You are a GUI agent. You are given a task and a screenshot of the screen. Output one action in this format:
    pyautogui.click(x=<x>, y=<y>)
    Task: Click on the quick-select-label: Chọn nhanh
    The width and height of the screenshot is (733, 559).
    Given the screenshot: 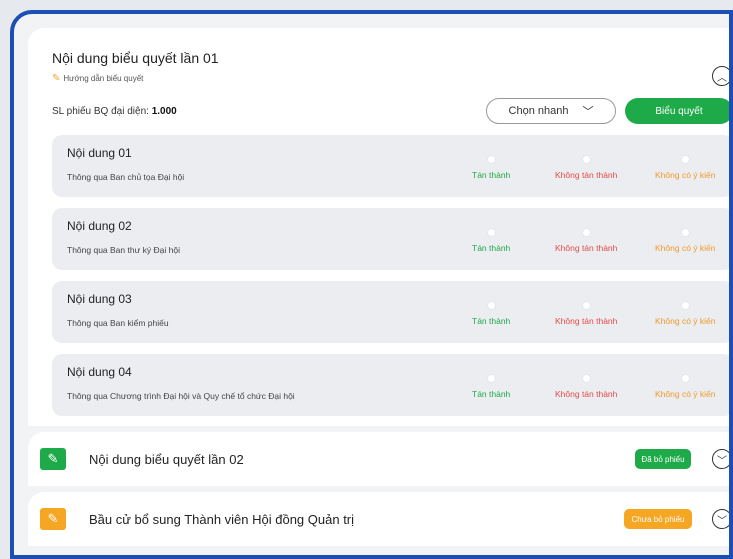 What is the action you would take?
    pyautogui.click(x=538, y=111)
    